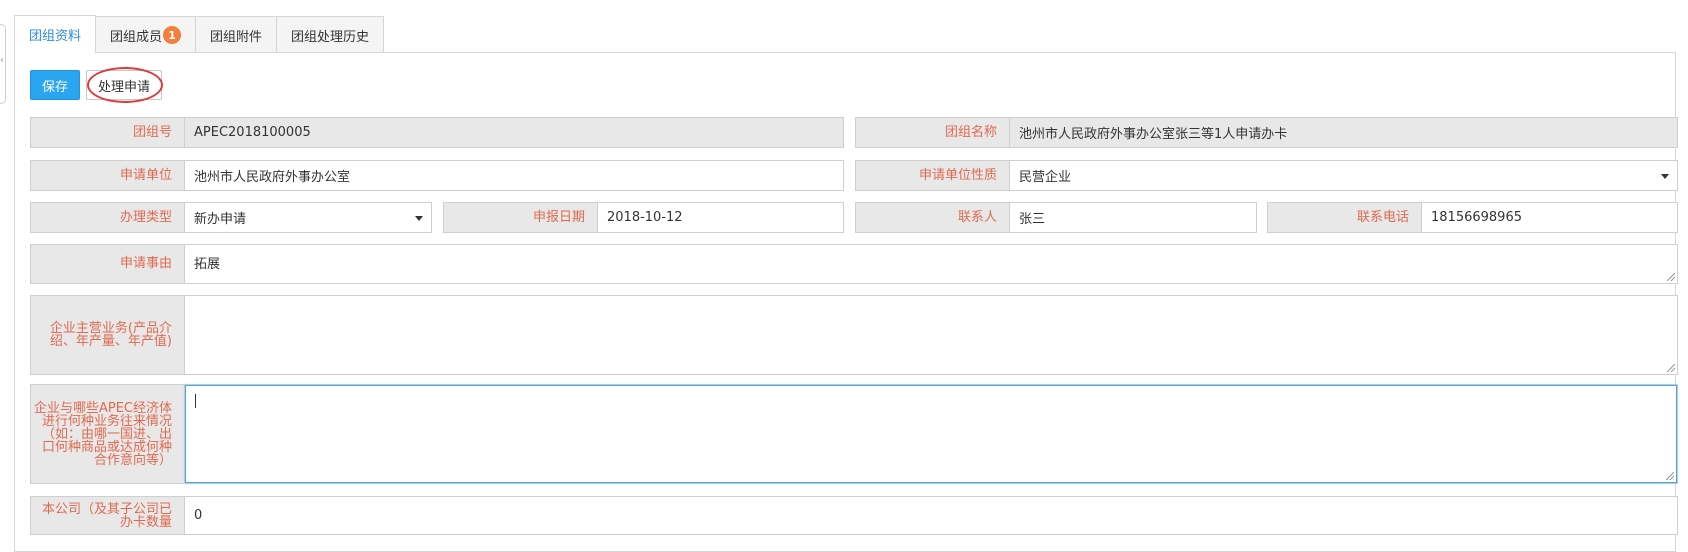  What do you see at coordinates (931, 515) in the screenshot?
I see `card-count-input: 0` at bounding box center [931, 515].